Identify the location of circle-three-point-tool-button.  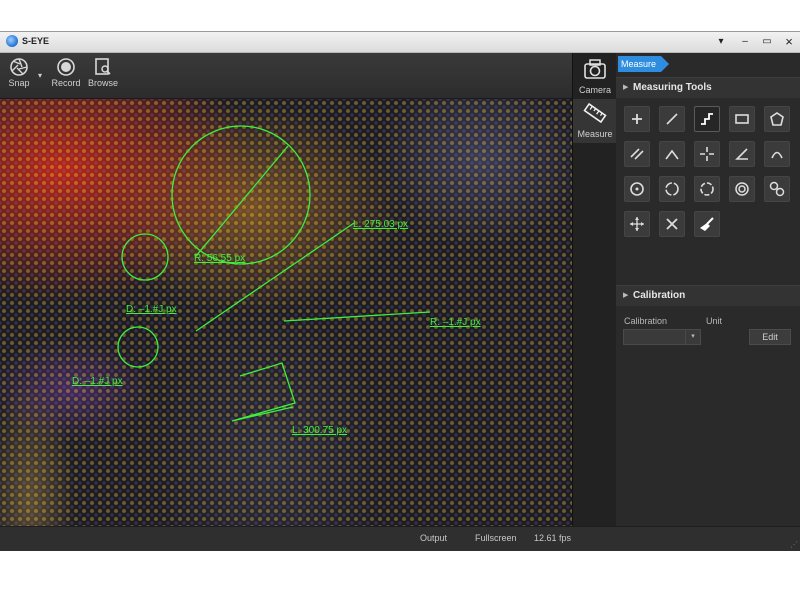
(672, 189).